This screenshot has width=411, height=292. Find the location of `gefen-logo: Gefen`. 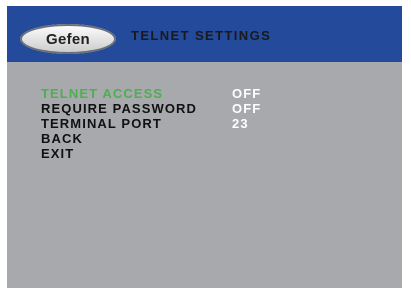

gefen-logo: Gefen is located at coordinates (68, 39).